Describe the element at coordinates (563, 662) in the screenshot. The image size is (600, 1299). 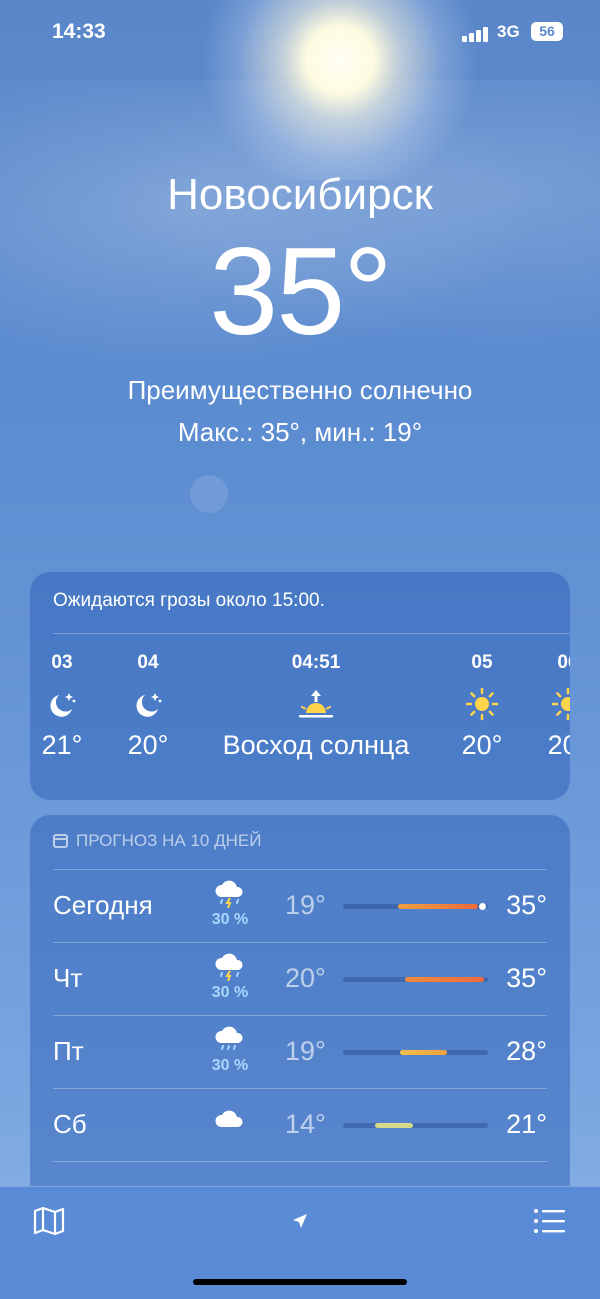
I see `hour-label: 06` at that location.